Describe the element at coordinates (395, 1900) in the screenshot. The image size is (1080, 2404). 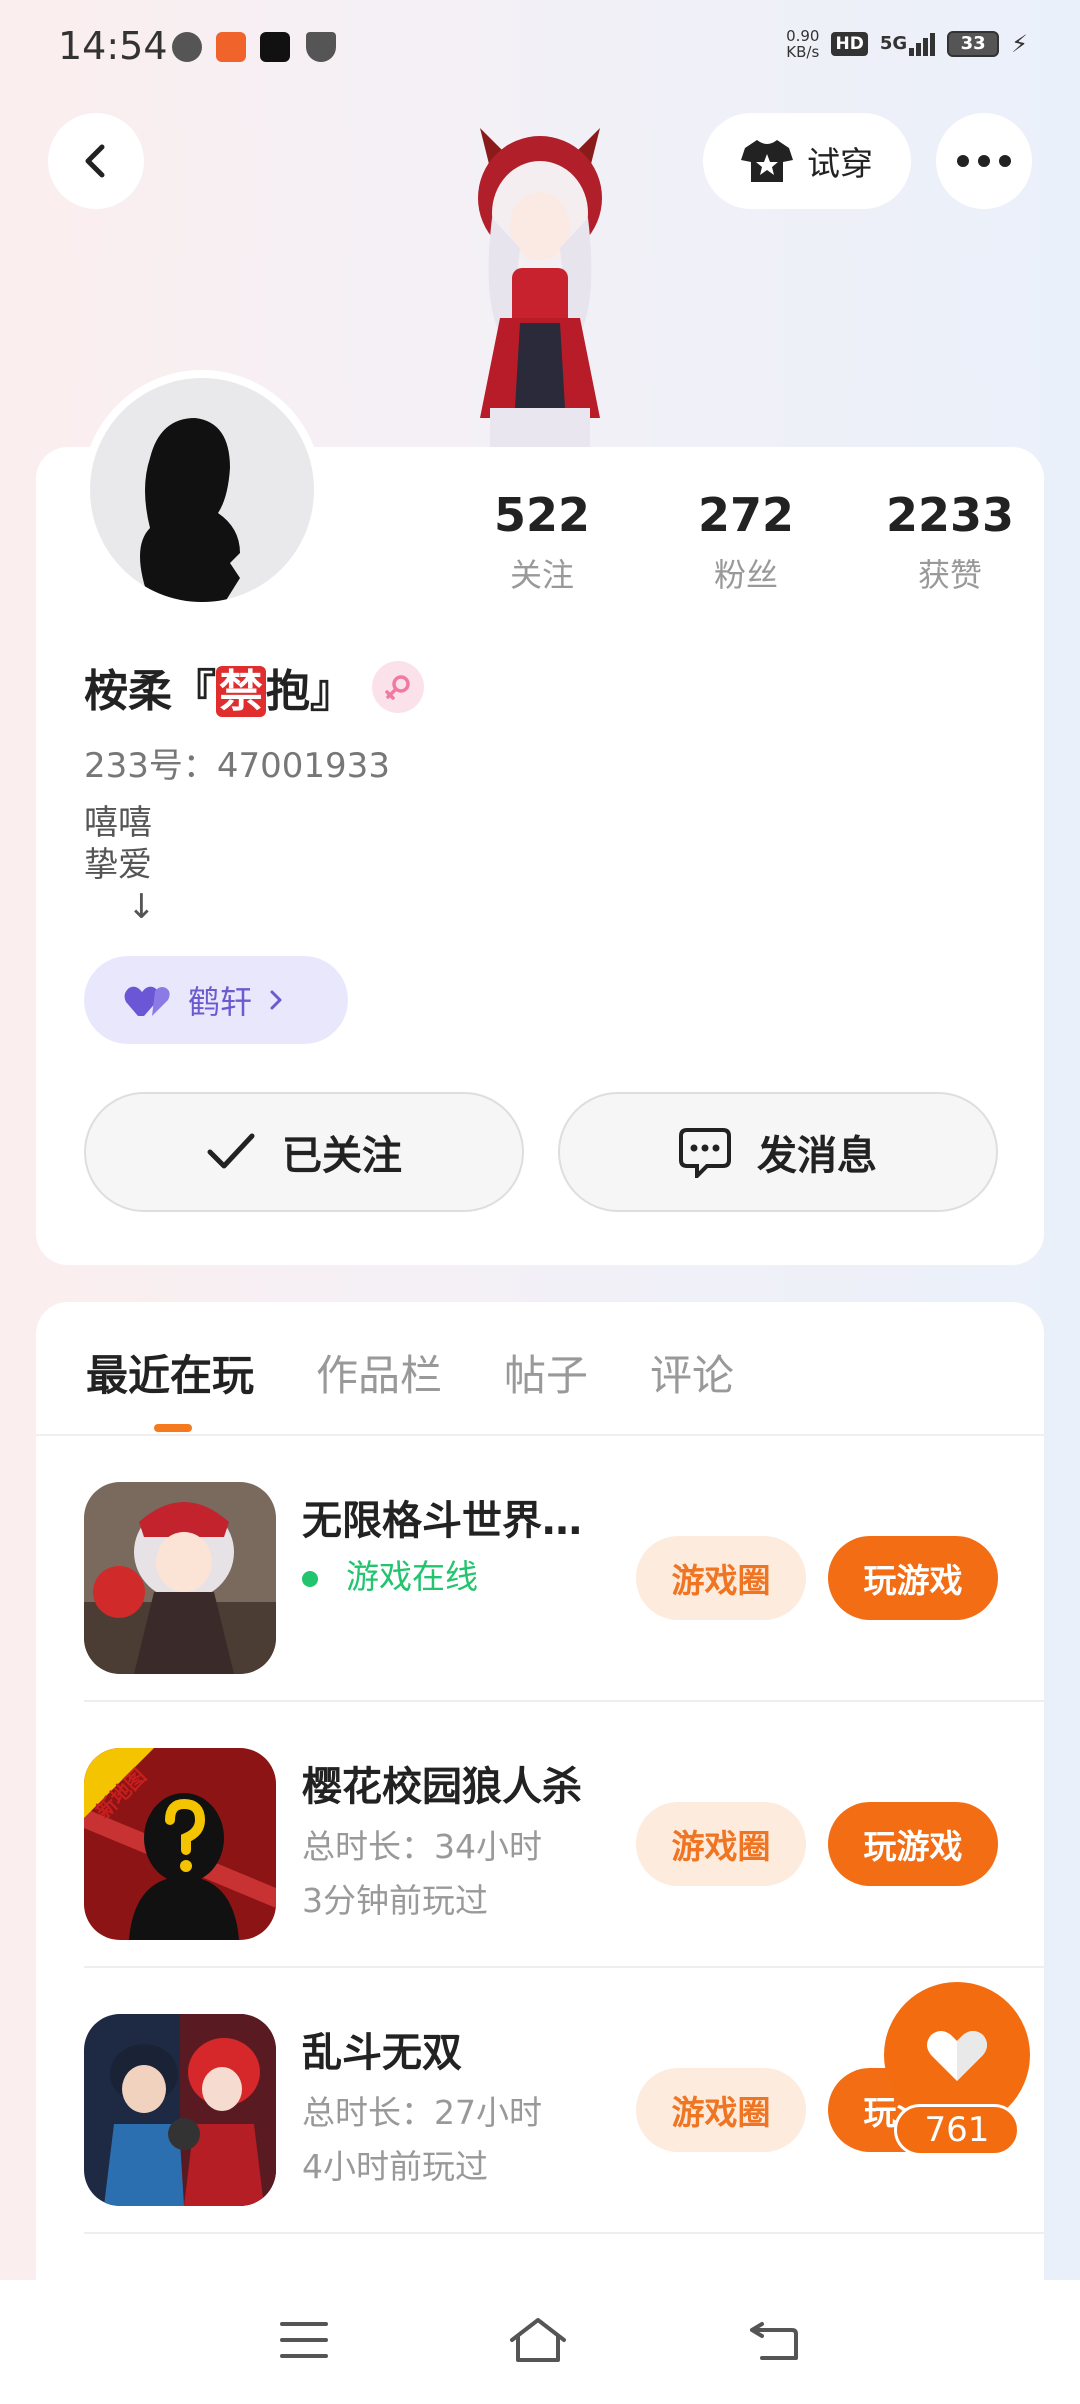
I see `game-last-played: 3分钟前玩过` at that location.